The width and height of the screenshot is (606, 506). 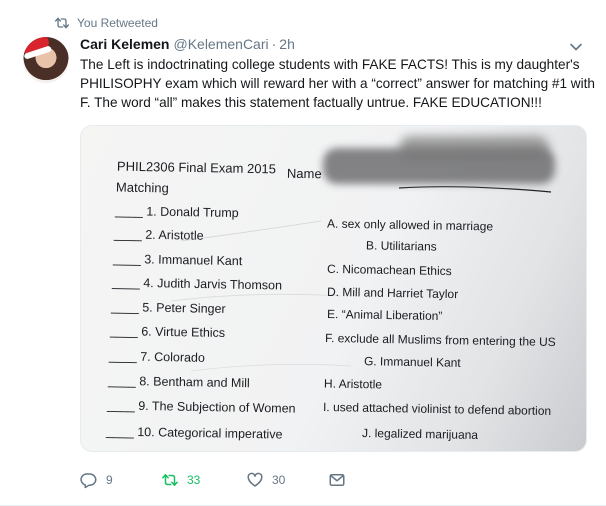 I want to click on exam-right-item: H. Aristotle, so click(x=353, y=384).